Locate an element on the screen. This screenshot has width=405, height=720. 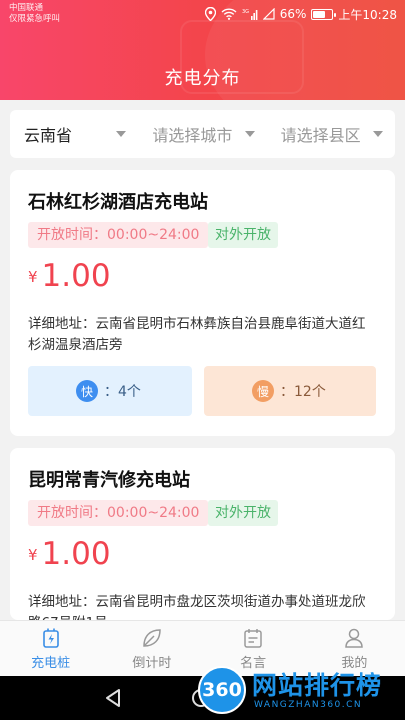
region-filter: 云南省 请选择城市 请选择县区 is located at coordinates (202, 134).